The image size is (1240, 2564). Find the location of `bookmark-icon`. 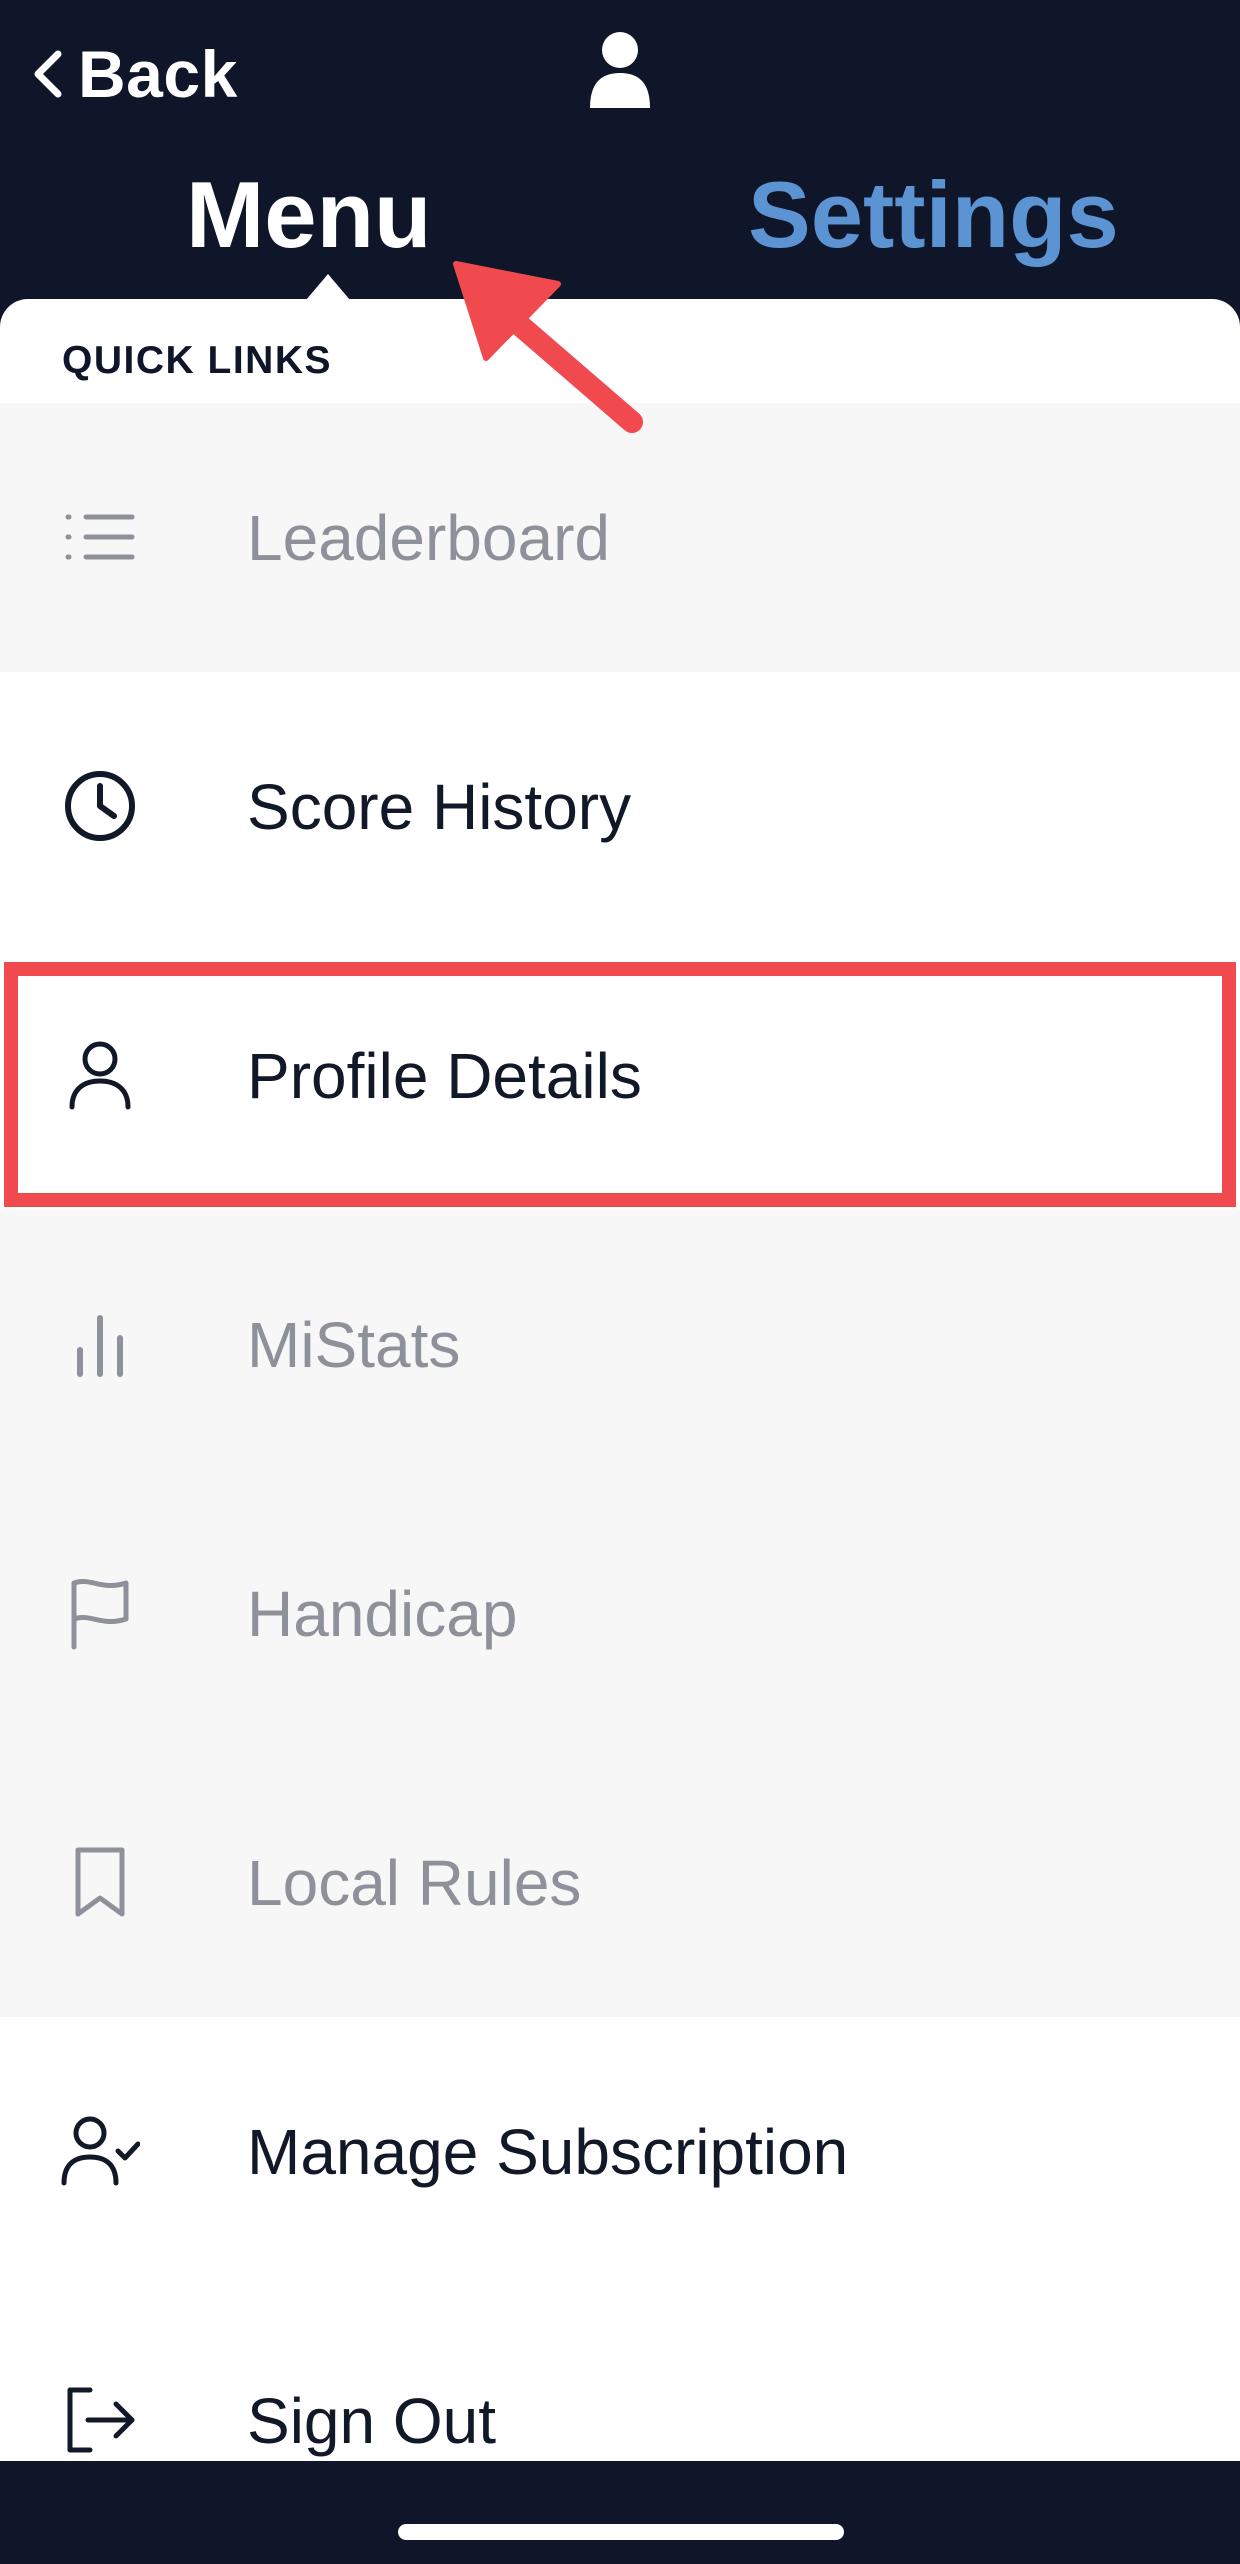

bookmark-icon is located at coordinates (100, 1882).